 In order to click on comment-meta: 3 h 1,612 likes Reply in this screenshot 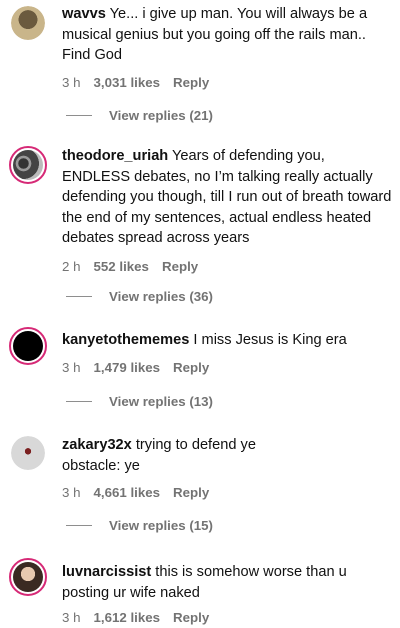, I will do `click(227, 617)`.